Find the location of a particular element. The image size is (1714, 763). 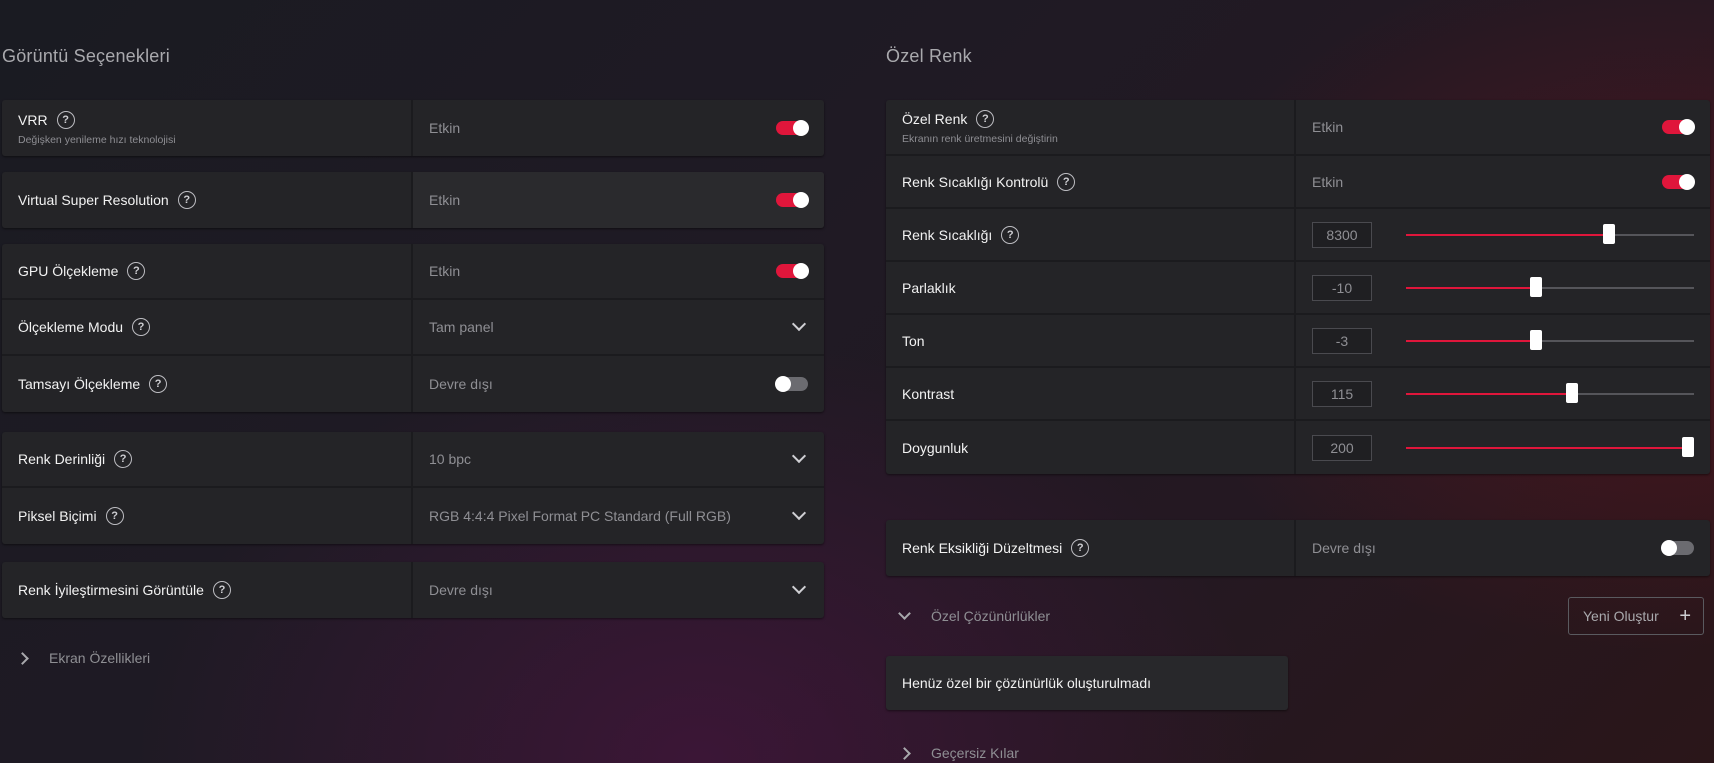

saturation-input: 200 is located at coordinates (1342, 447).